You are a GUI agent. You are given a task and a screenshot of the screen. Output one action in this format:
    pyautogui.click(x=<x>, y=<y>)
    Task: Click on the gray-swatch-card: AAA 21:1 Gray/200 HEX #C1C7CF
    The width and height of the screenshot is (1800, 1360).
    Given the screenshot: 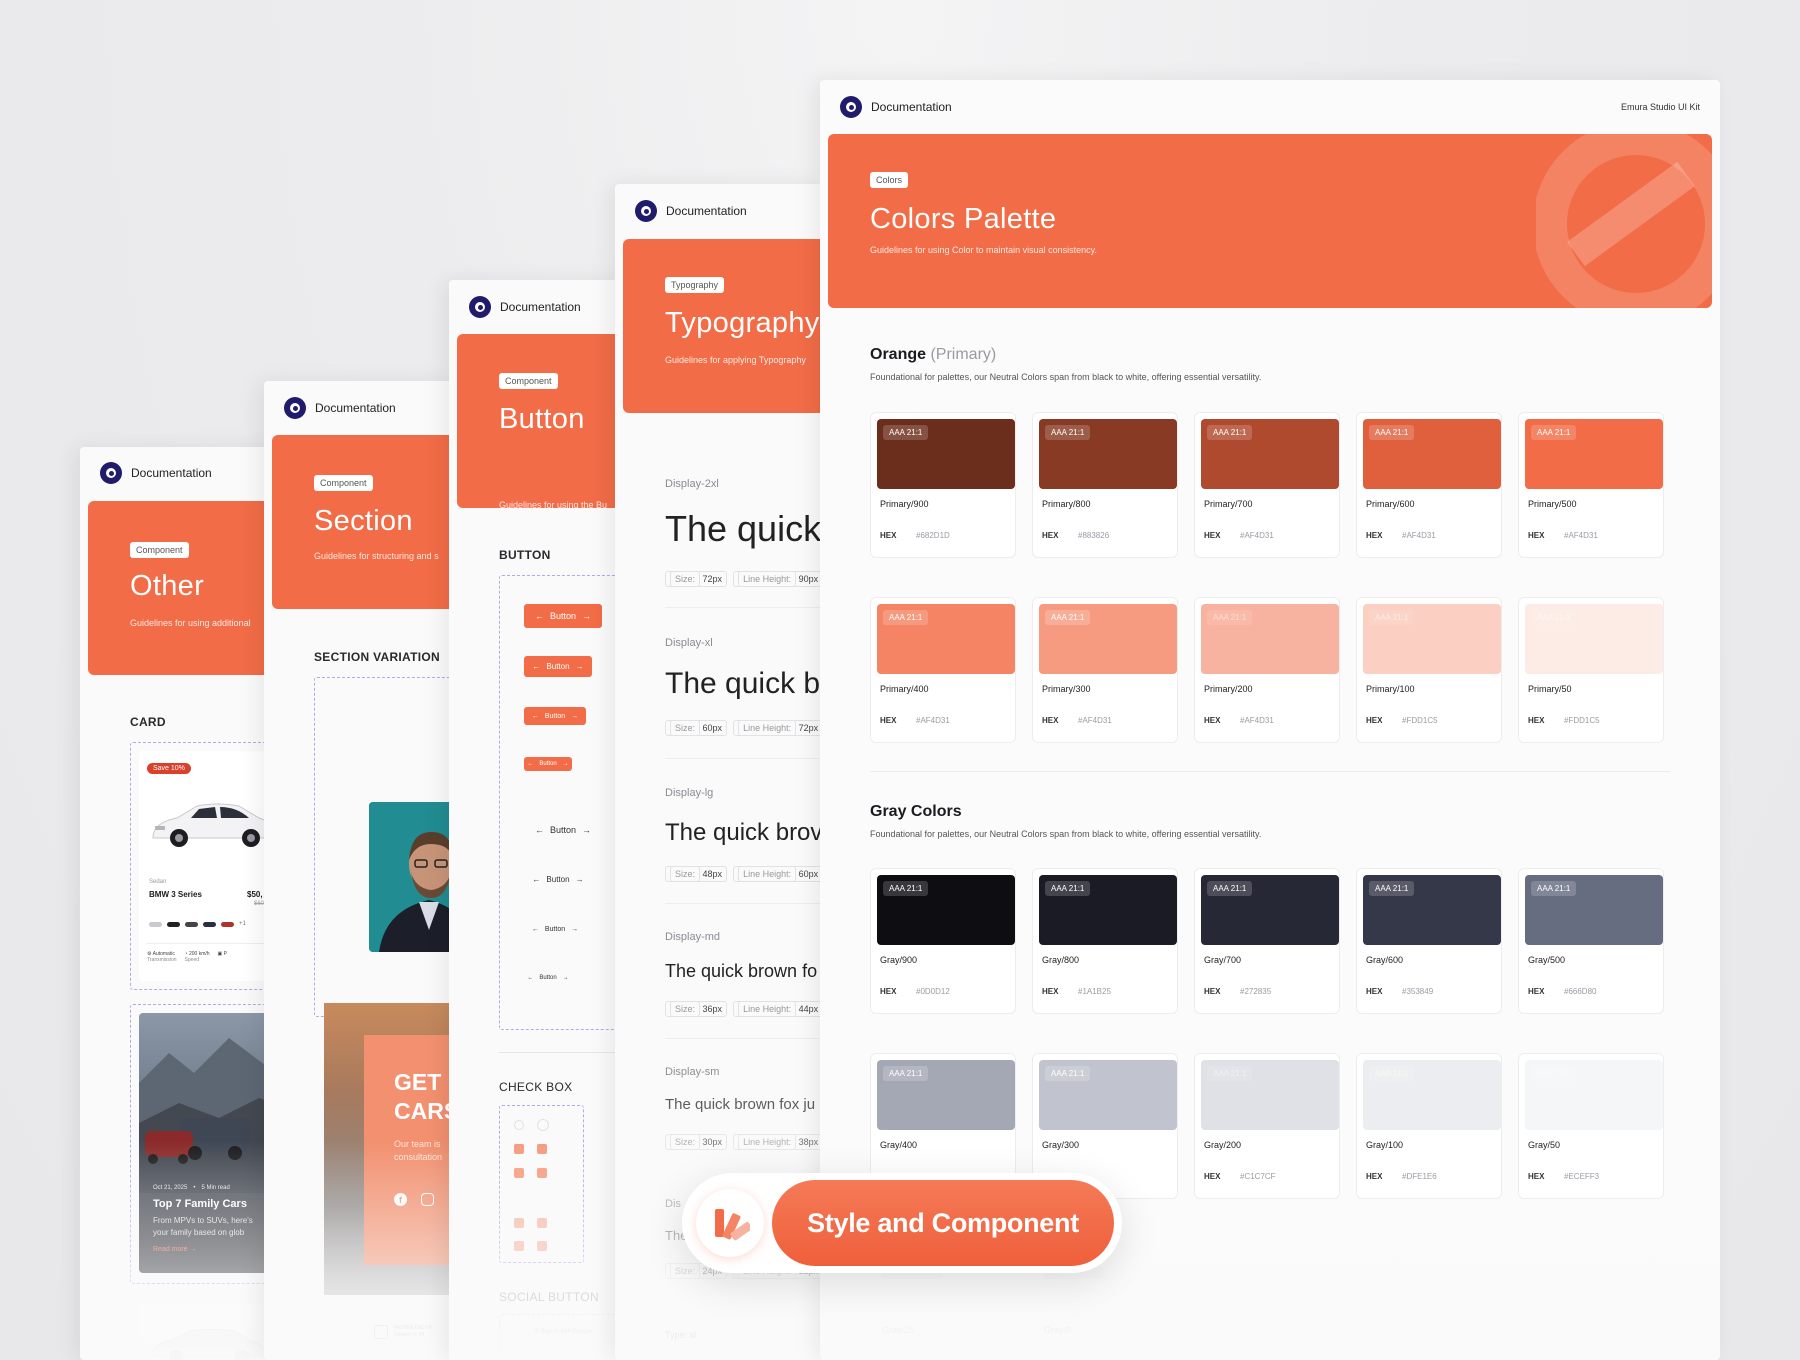 What is the action you would take?
    pyautogui.click(x=1267, y=1126)
    